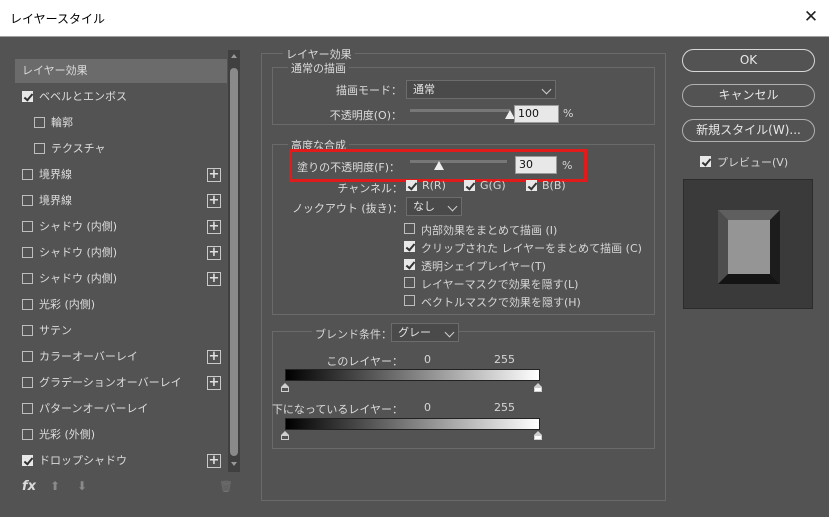 The width and height of the screenshot is (829, 517). Describe the element at coordinates (432, 186) in the screenshot. I see `channel-toggle: R(R)` at that location.